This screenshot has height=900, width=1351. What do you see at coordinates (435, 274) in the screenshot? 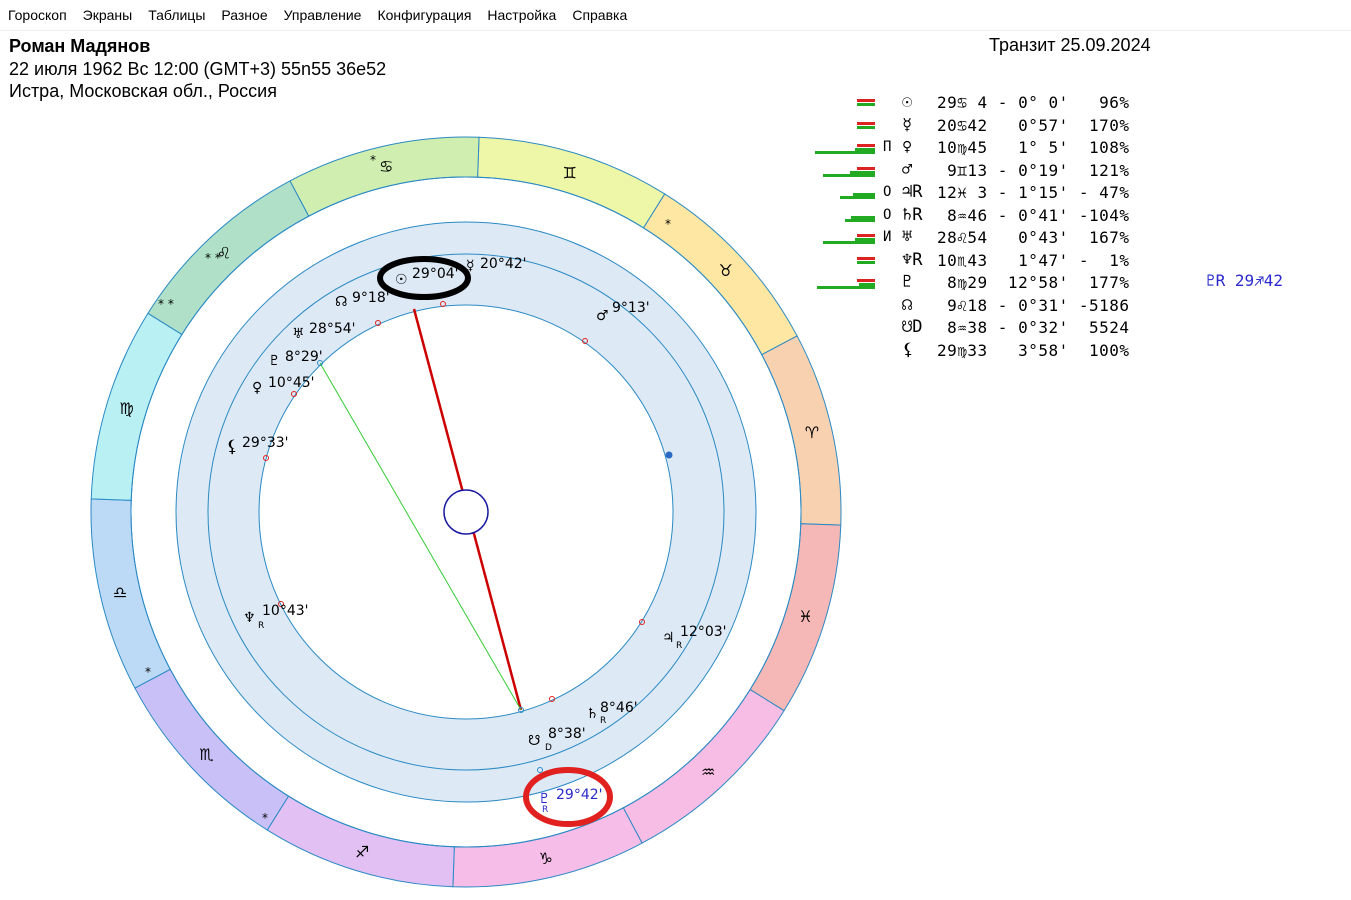
I see `chart-planet-sun-text: 29°04'` at bounding box center [435, 274].